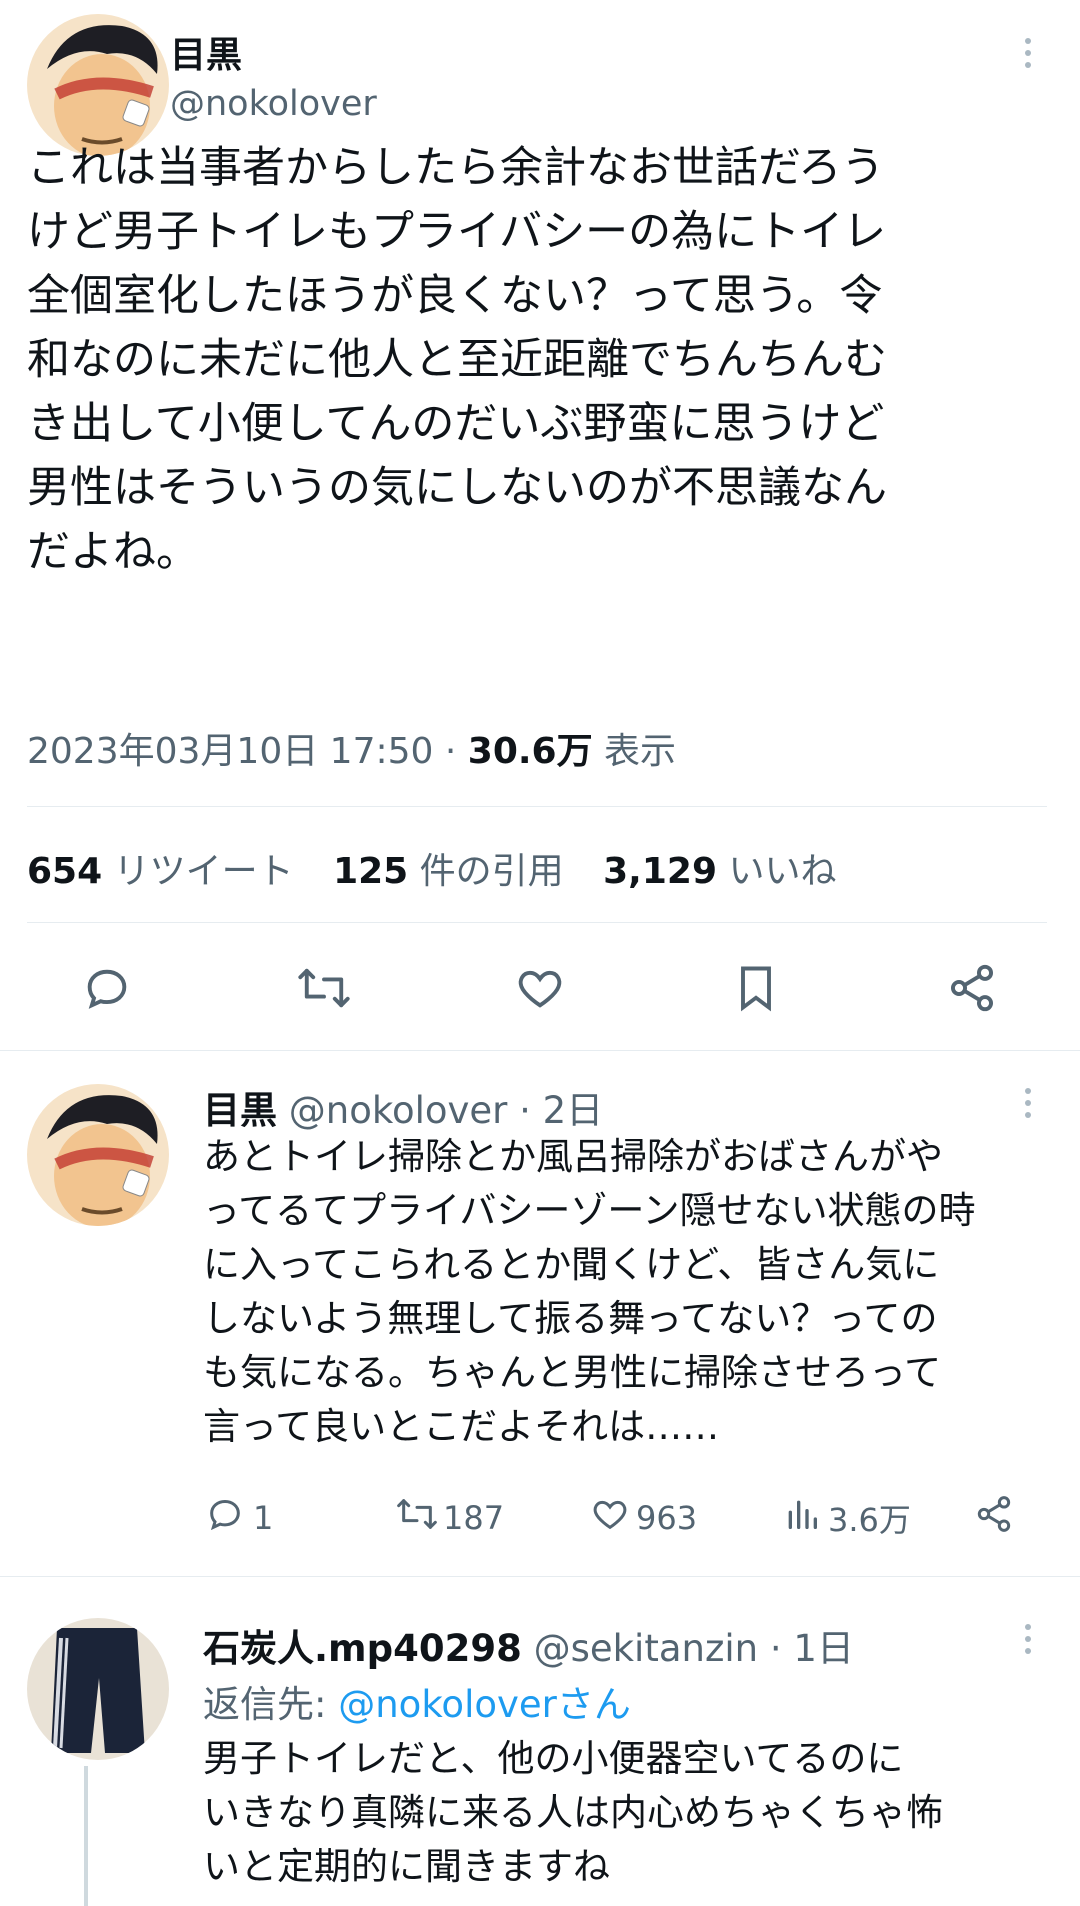  Describe the element at coordinates (273, 104) in the screenshot. I see `handle: @nokolover` at that location.